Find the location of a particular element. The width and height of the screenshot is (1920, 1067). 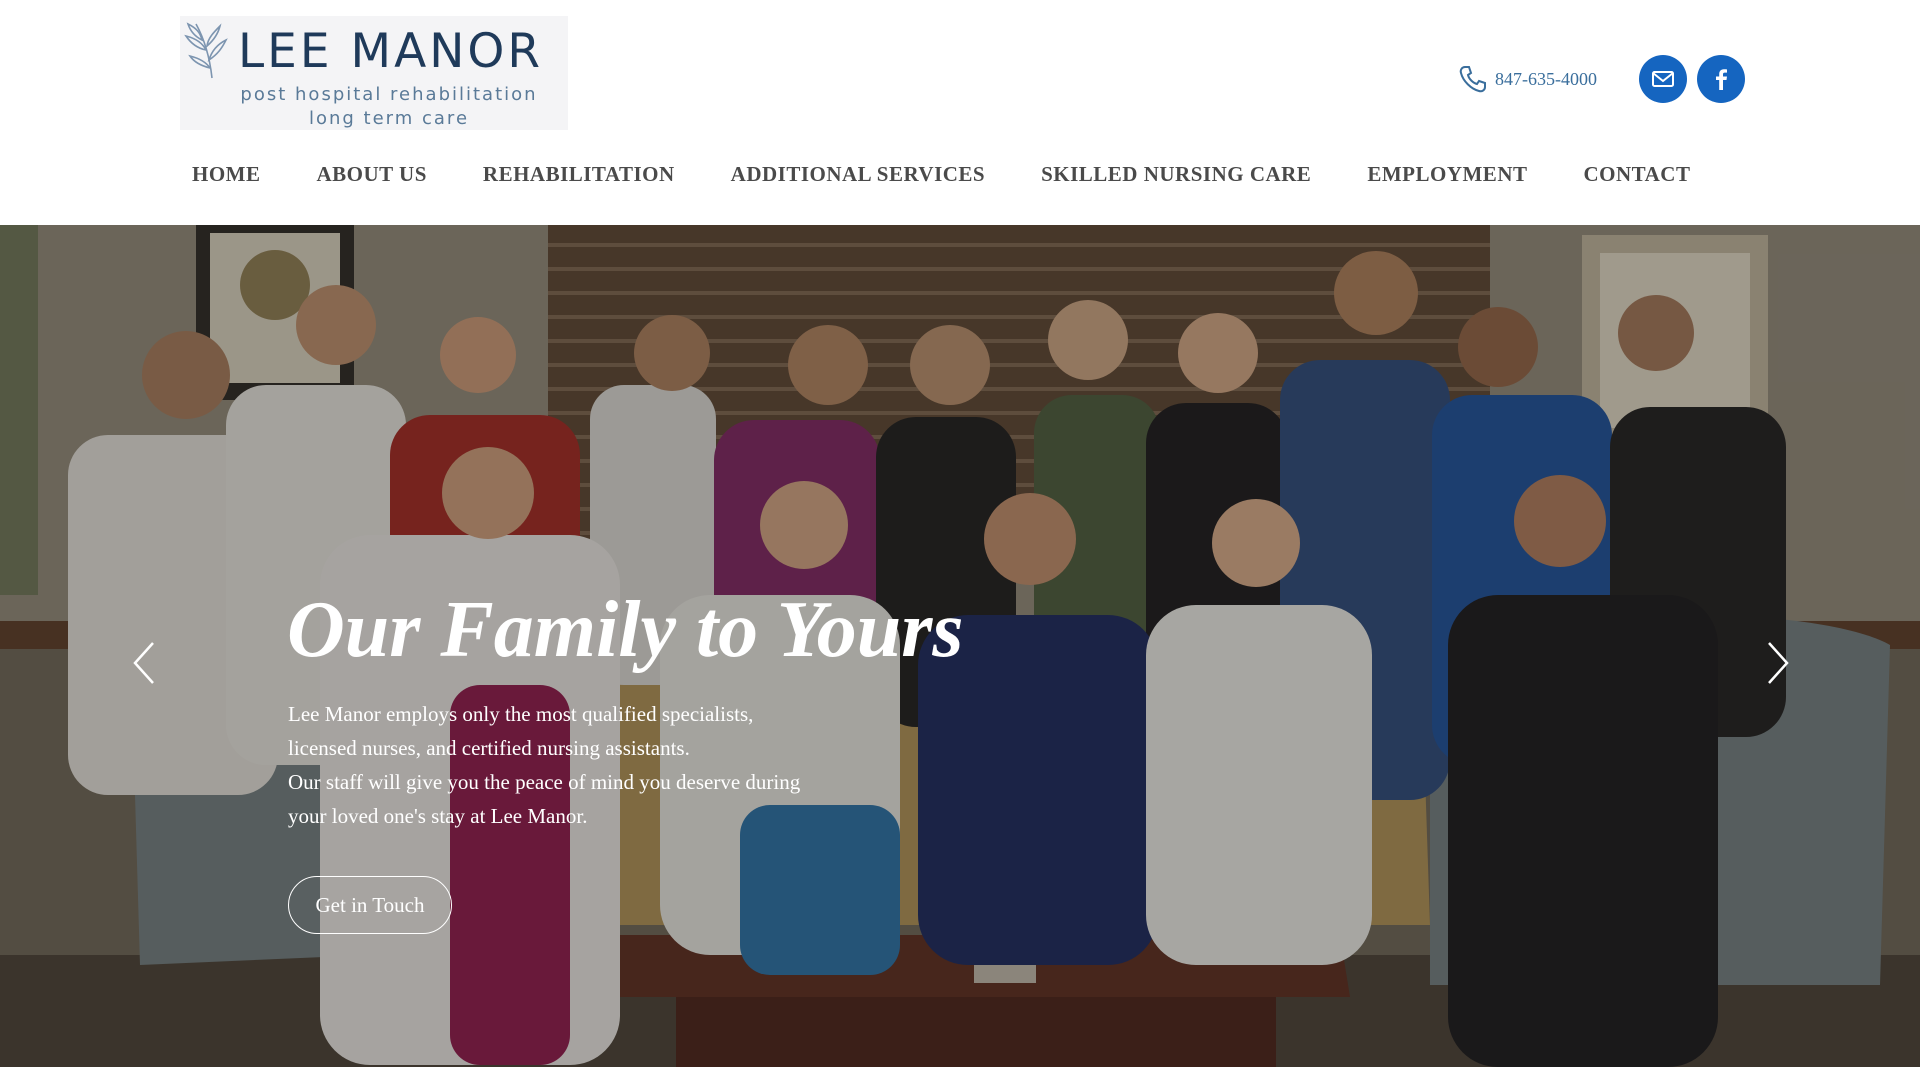

email-button is located at coordinates (1663, 79).